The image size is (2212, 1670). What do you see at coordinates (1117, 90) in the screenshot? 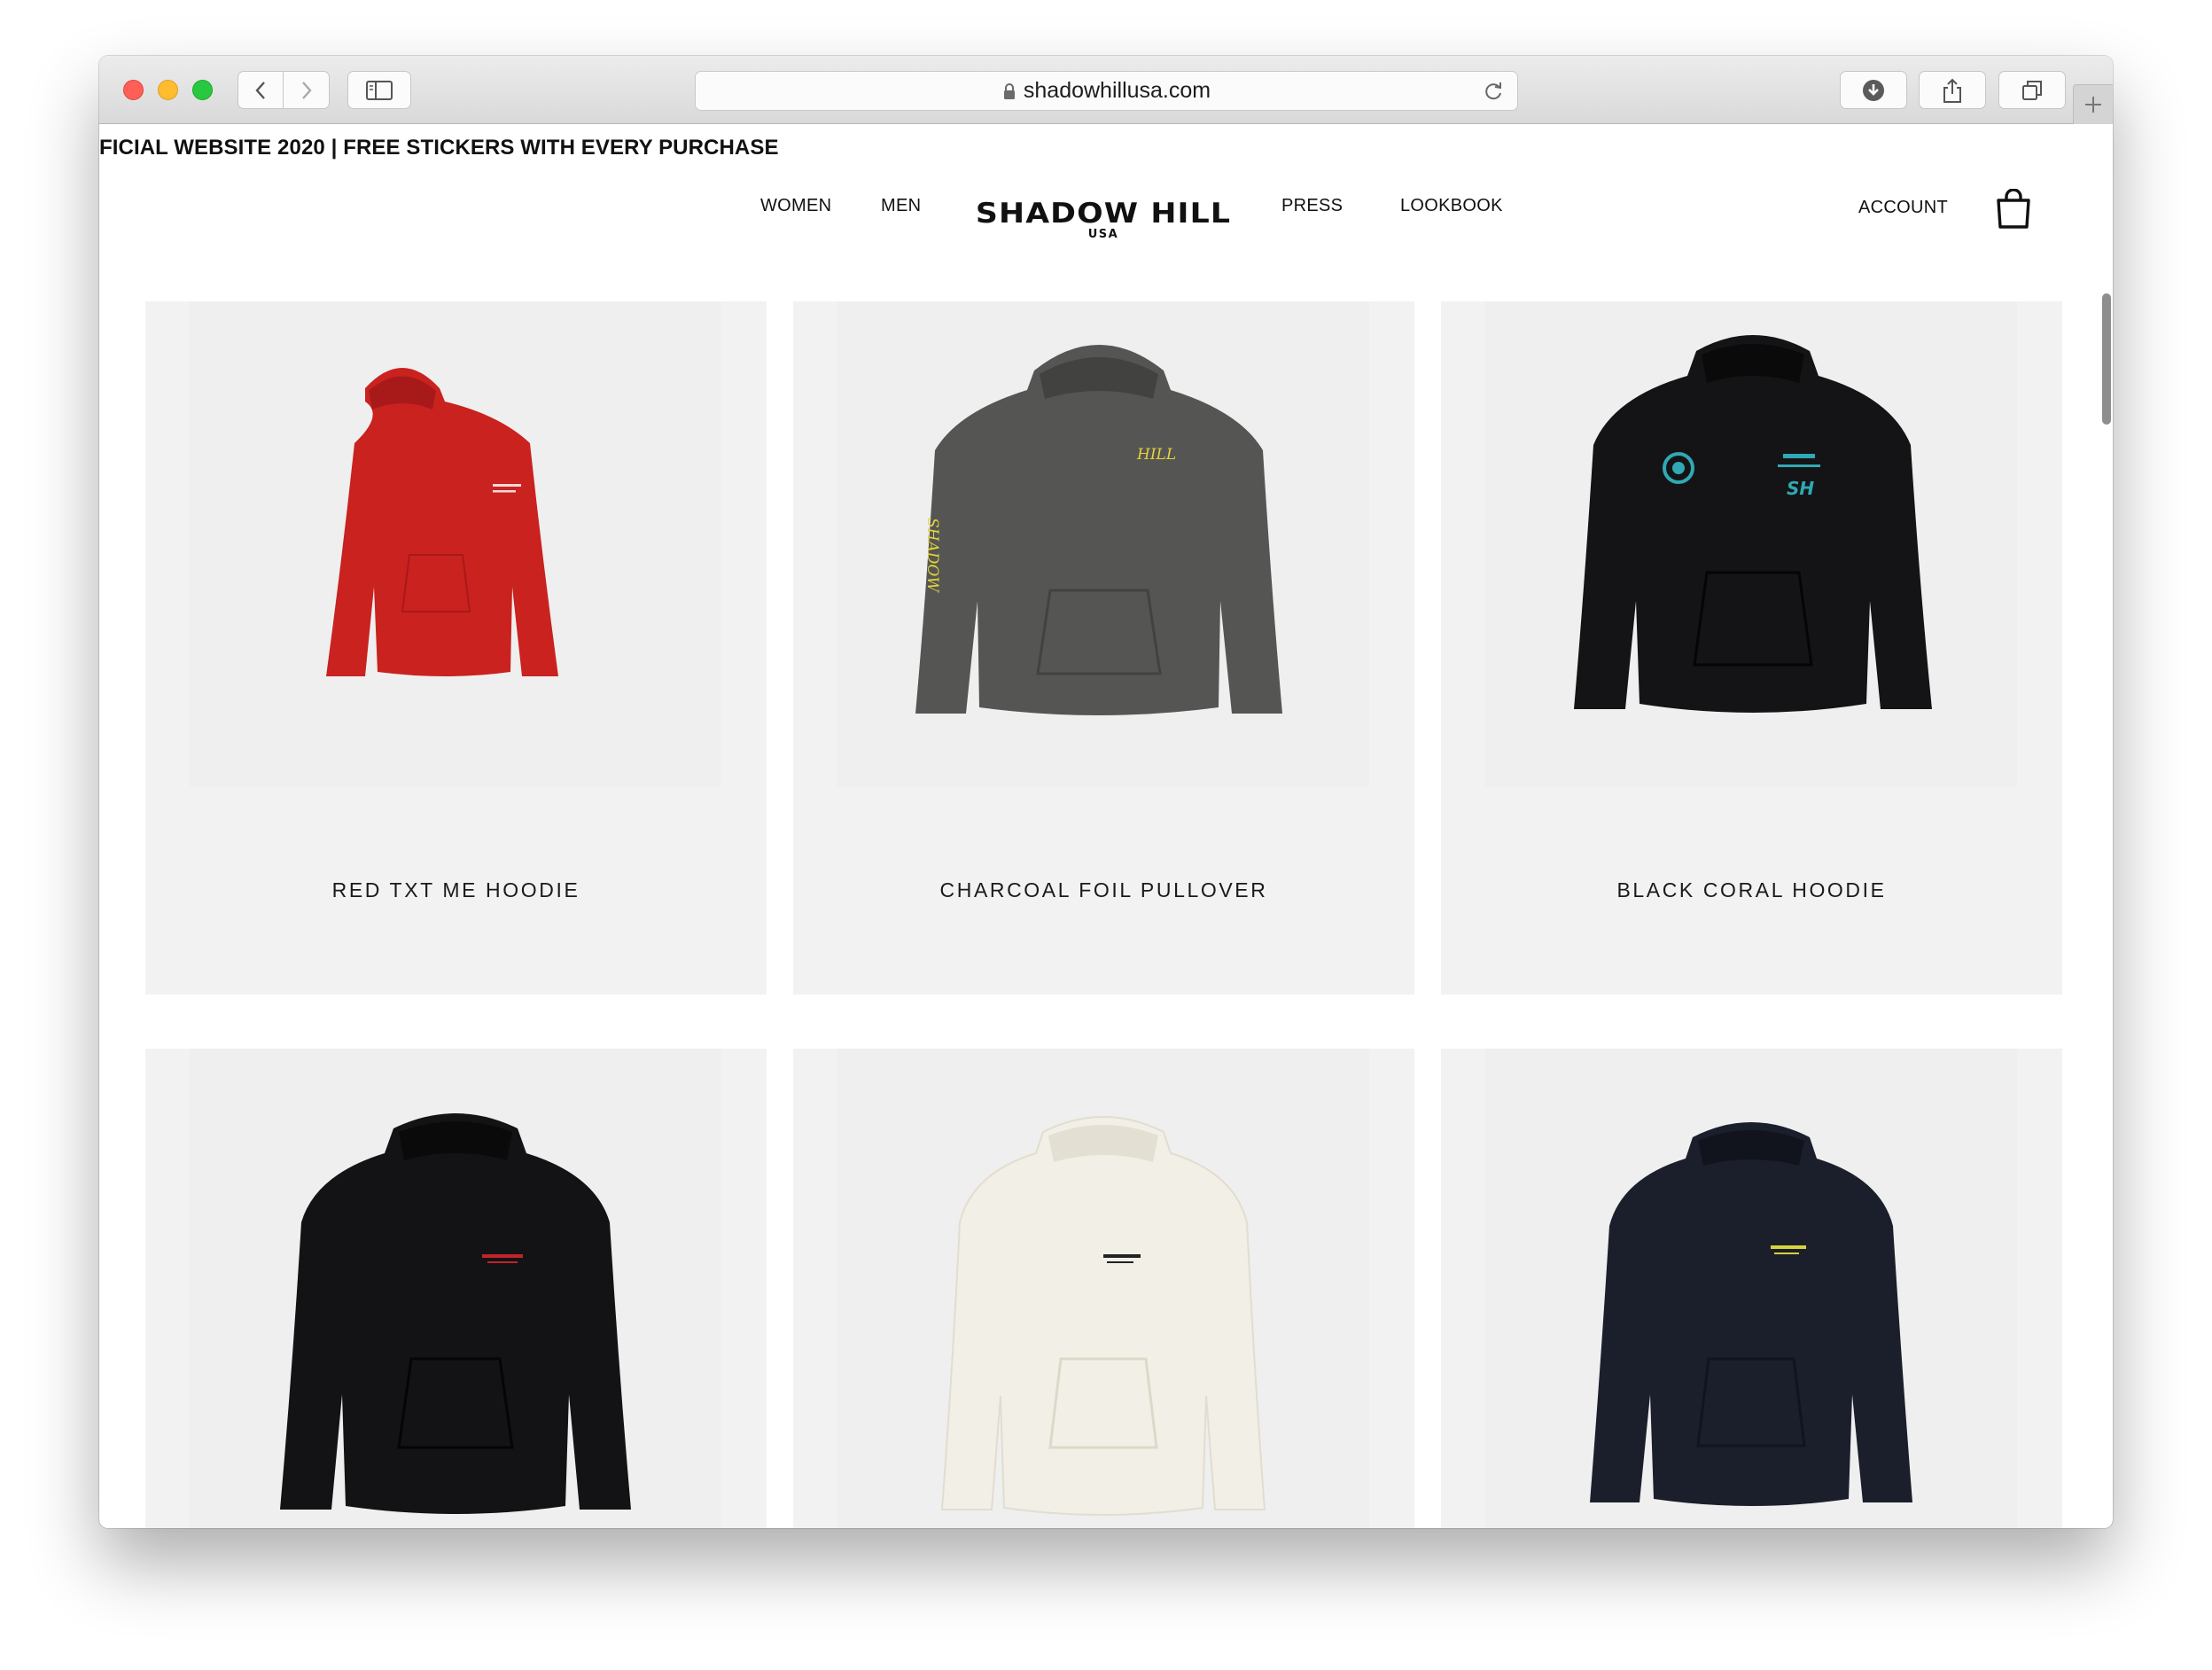
I see `url-text: shadowhillusa.com` at bounding box center [1117, 90].